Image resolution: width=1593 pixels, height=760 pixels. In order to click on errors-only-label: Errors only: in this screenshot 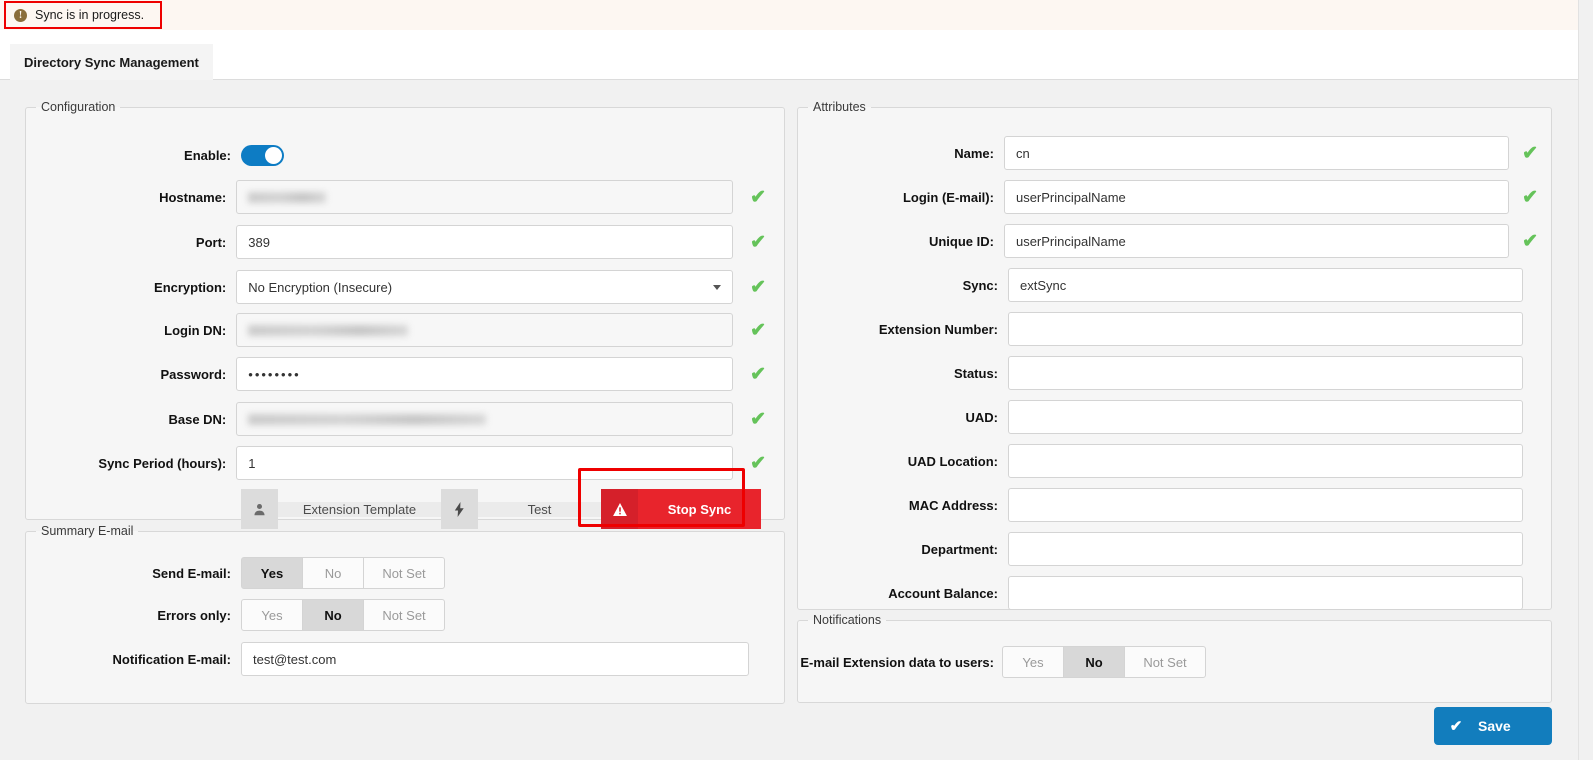, I will do `click(194, 615)`.